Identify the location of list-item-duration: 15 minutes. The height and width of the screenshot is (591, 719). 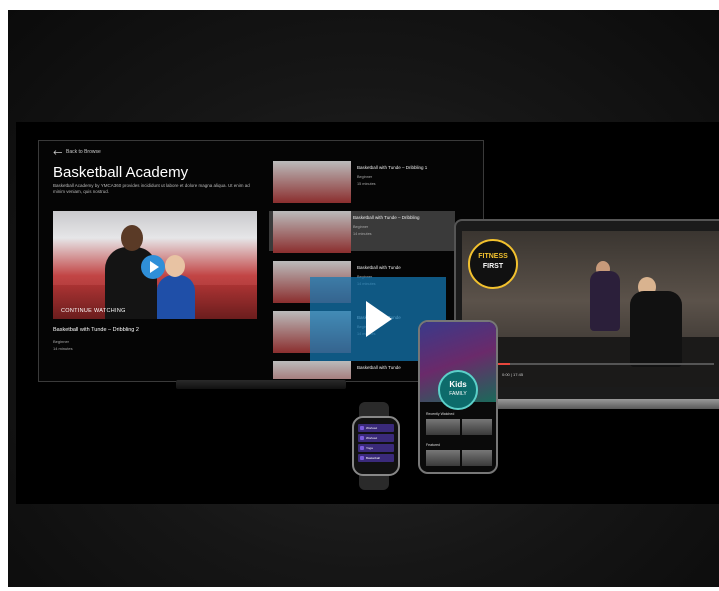
(366, 184).